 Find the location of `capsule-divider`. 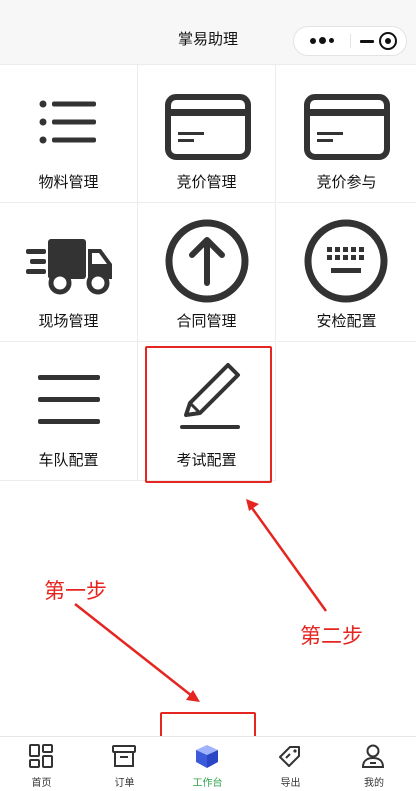

capsule-divider is located at coordinates (350, 41).